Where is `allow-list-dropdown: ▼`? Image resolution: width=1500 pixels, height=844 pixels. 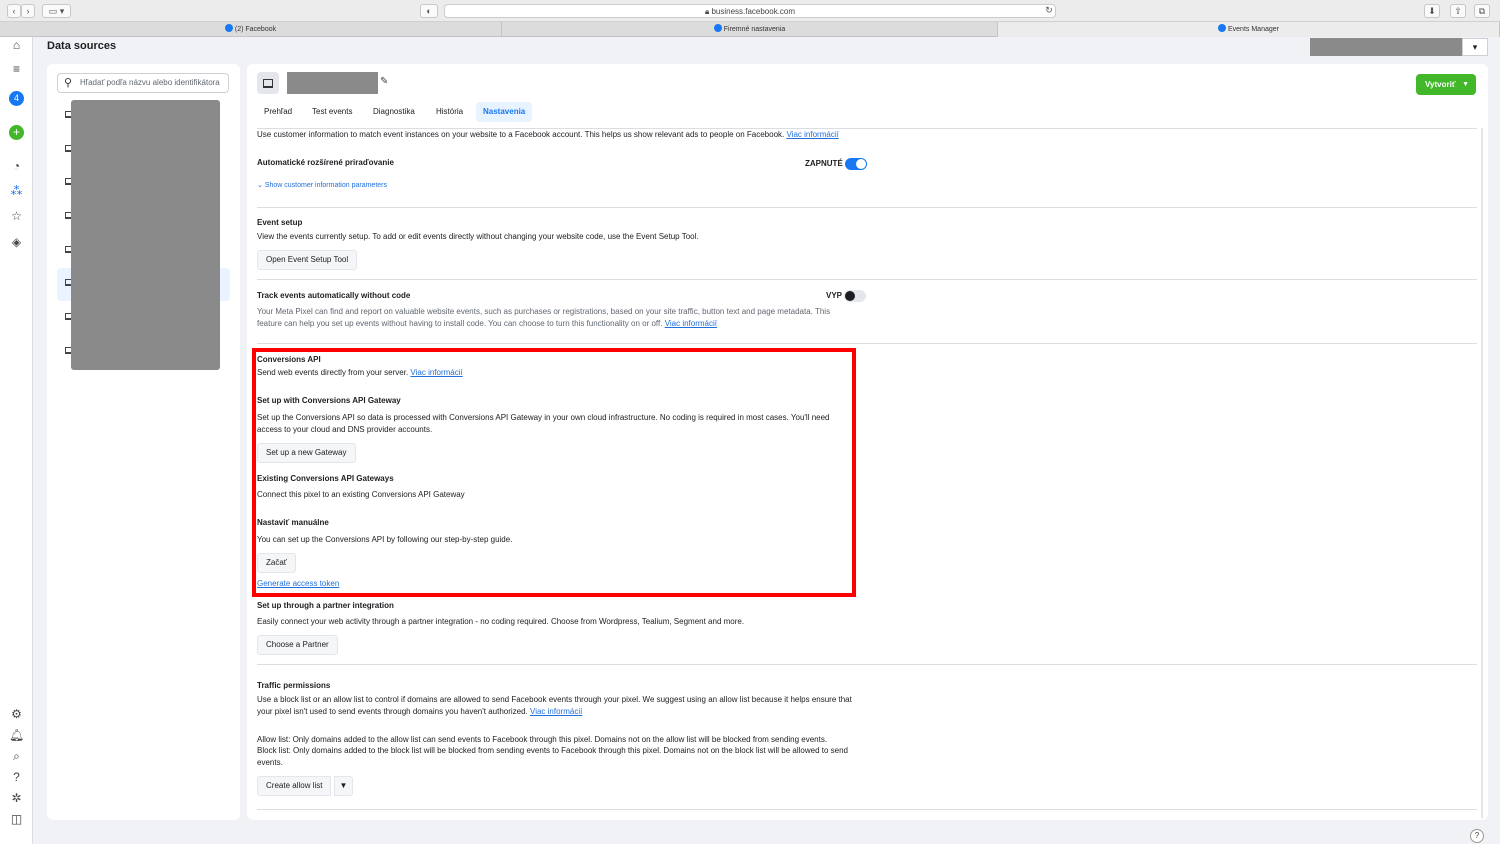 allow-list-dropdown: ▼ is located at coordinates (343, 786).